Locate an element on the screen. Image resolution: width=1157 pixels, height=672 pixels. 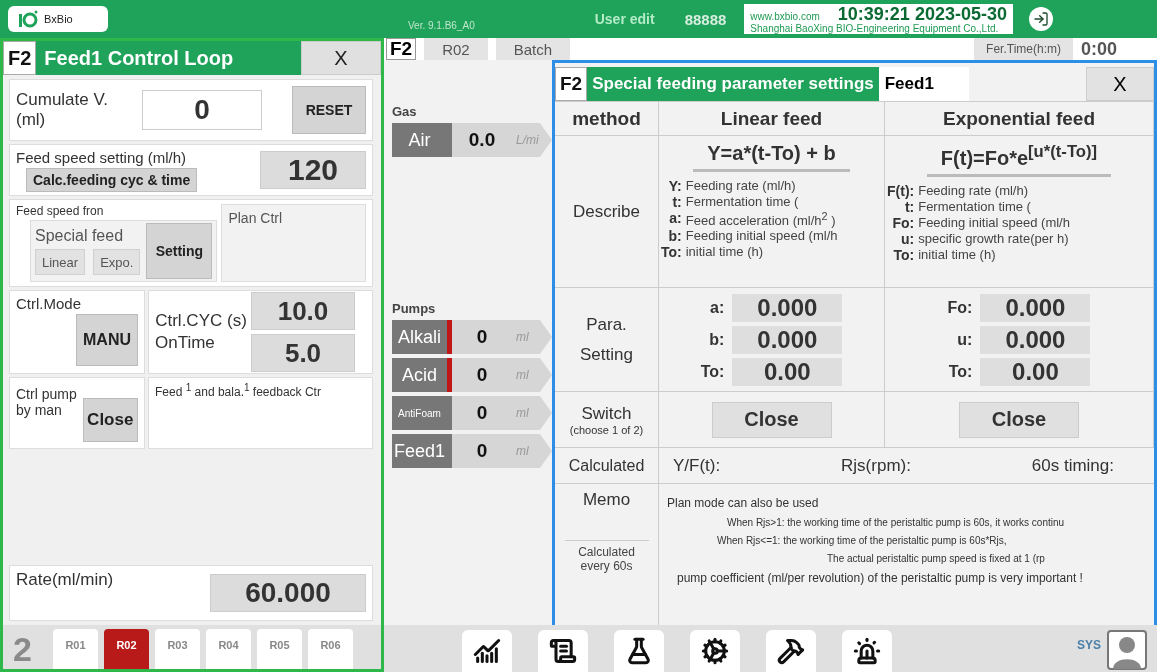
pump-button: Close is located at coordinates (110, 420).